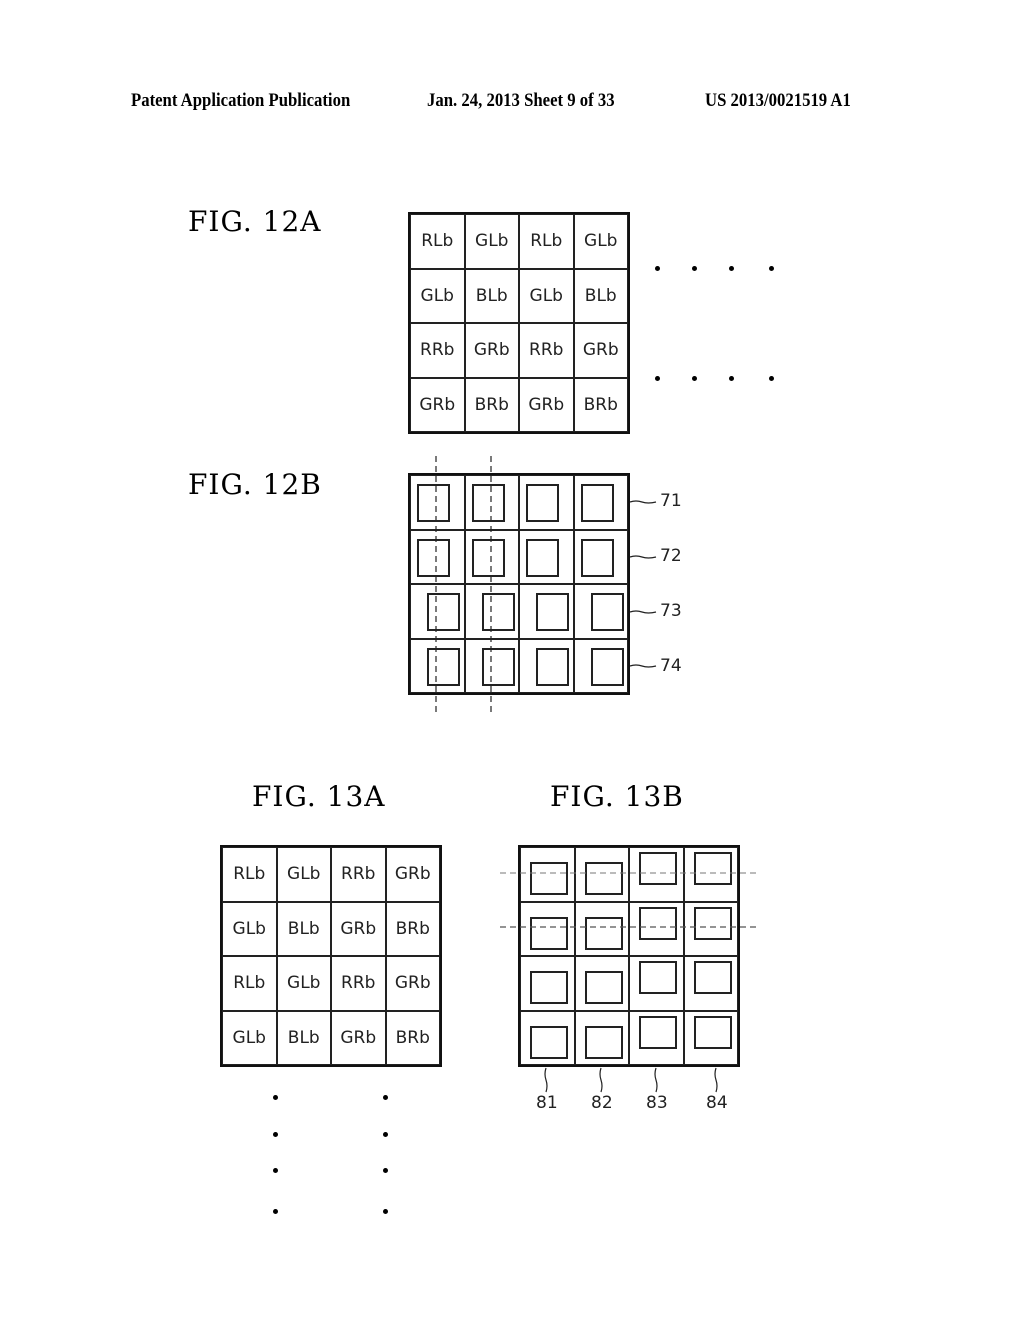 Image resolution: width=1024 pixels, height=1320 pixels. What do you see at coordinates (255, 221) in the screenshot?
I see `fig-12a-title: FIG. 12A` at bounding box center [255, 221].